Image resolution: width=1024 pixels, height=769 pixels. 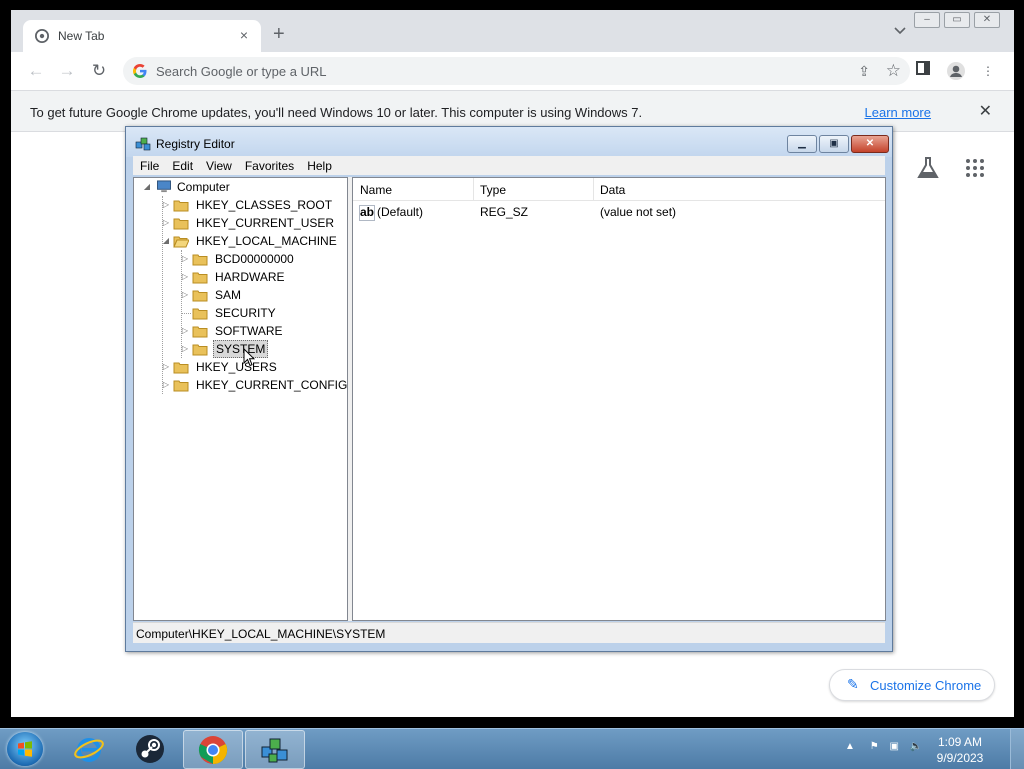 I want to click on regedit-titlebar: Registry Editor ▁ ▣ ✕, so click(x=509, y=142).